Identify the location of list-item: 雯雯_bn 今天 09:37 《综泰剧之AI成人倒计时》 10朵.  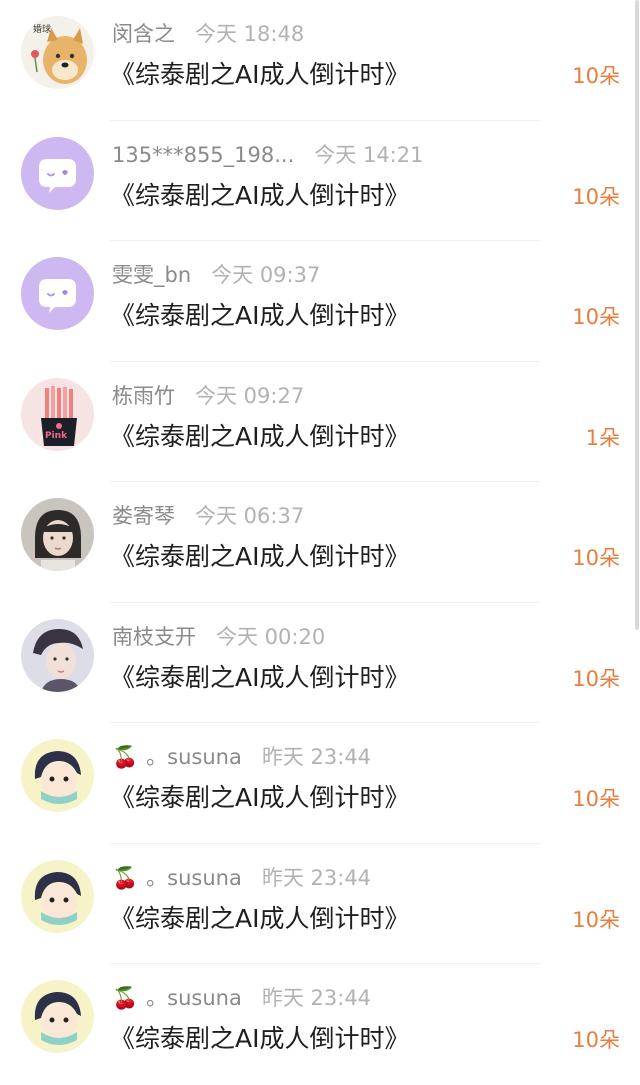
(320, 301).